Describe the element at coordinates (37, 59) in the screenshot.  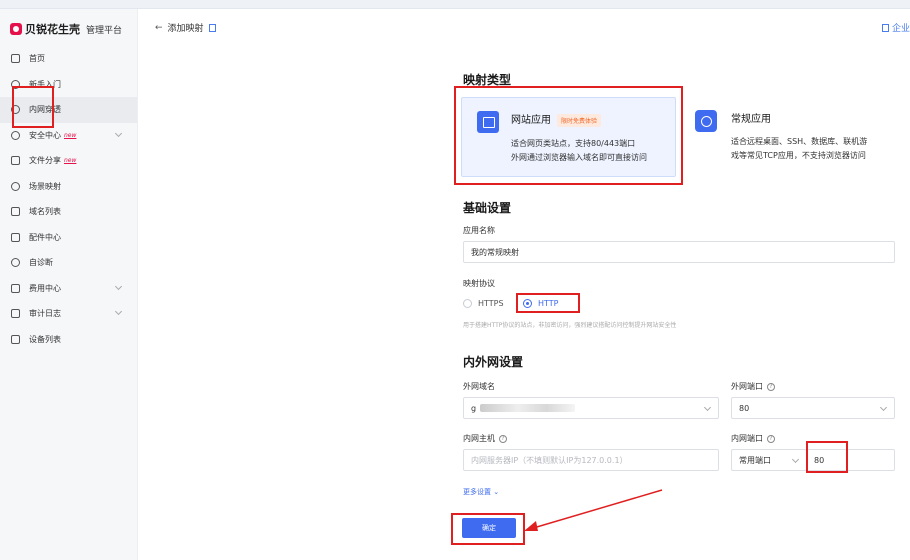
I see `sidebar-item-label: 首页` at that location.